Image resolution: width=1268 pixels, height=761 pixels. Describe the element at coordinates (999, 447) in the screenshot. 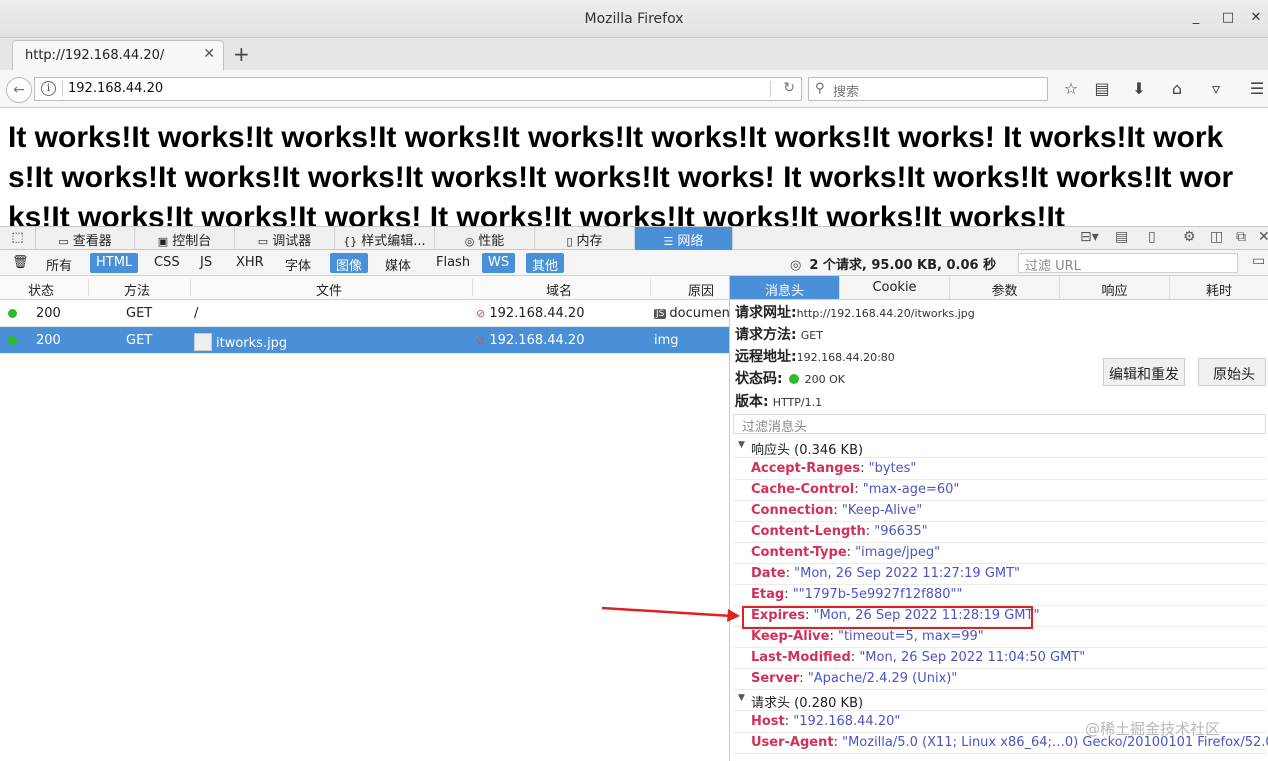

I see `response-headers-section: ▼ 响应头 (0.346 KB)` at that location.